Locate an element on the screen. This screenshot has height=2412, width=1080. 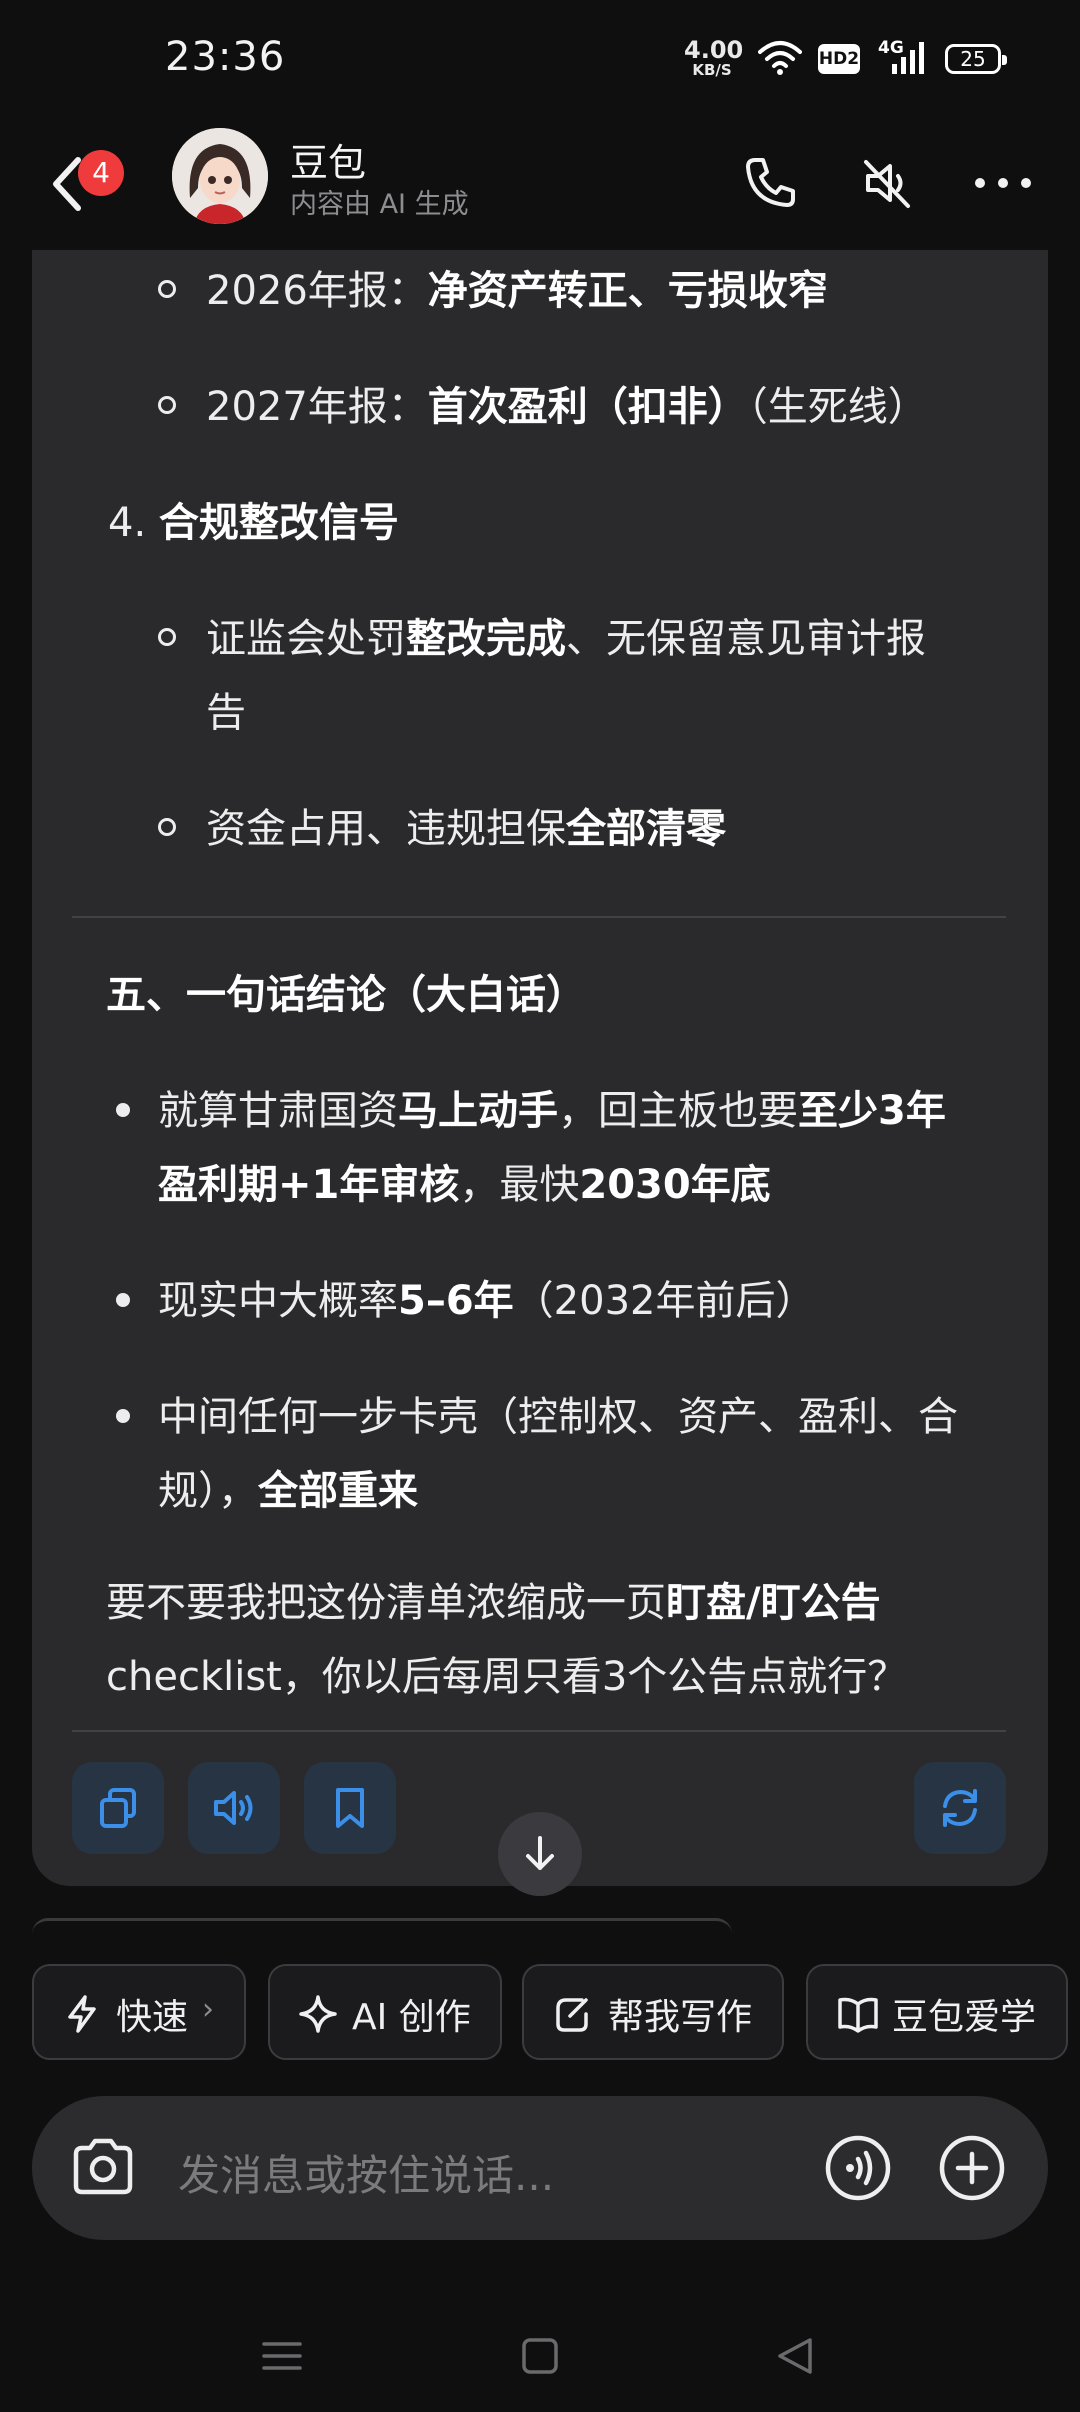
voice-call-button is located at coordinates (858, 2170).